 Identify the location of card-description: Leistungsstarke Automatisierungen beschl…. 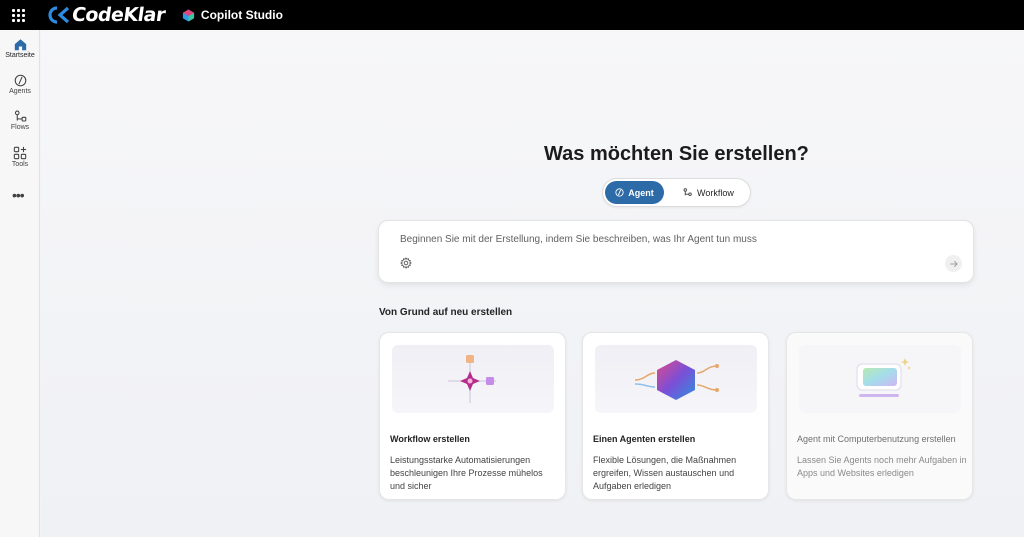
(466, 473).